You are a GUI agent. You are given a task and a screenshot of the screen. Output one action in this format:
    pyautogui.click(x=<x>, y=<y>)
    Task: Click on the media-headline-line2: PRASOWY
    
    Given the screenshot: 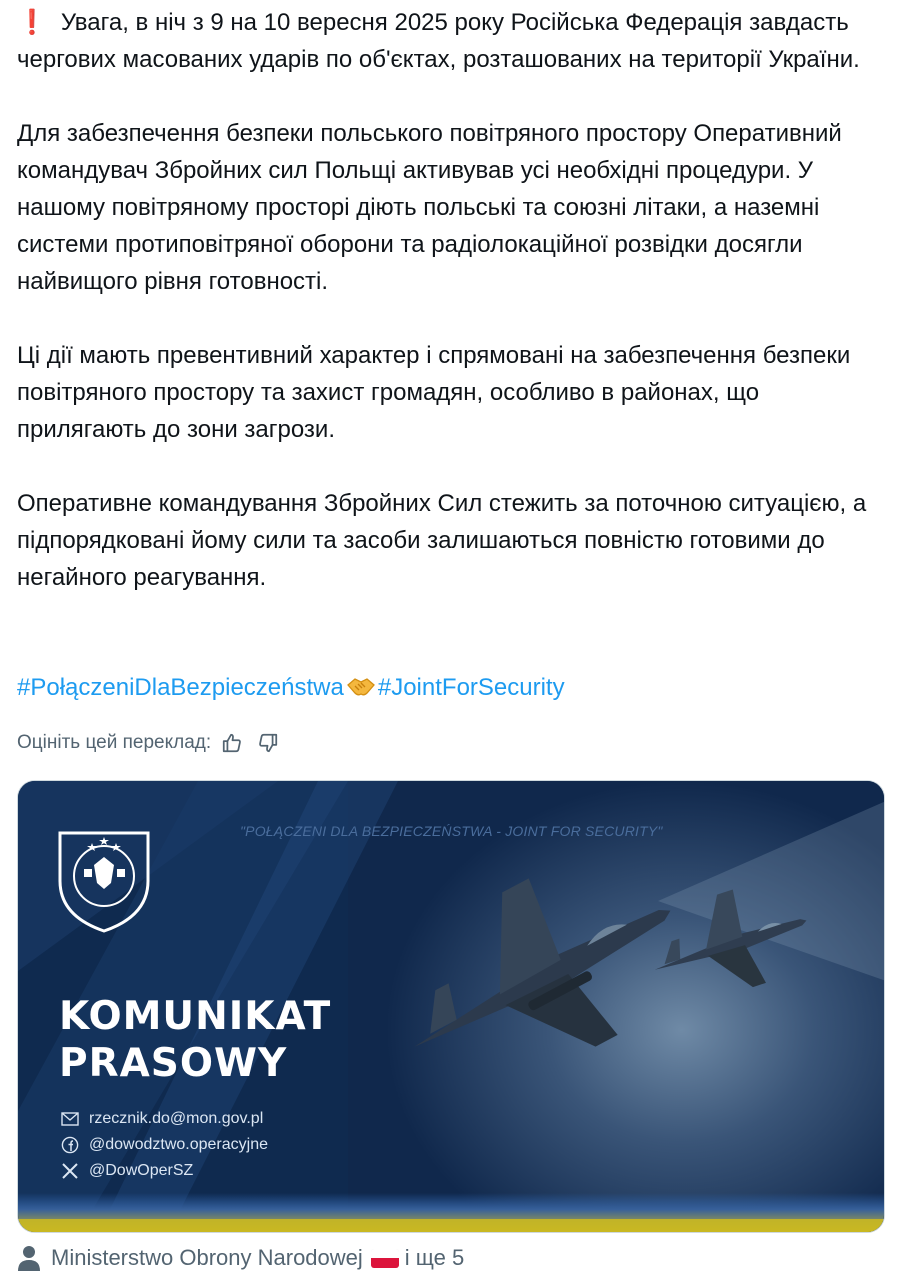 What is the action you would take?
    pyautogui.click(x=173, y=1063)
    